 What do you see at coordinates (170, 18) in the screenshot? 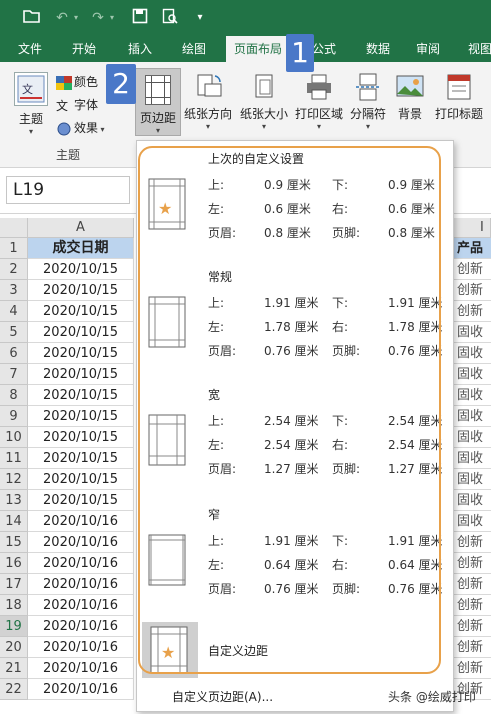
I see `print-preview-icon` at bounding box center [170, 18].